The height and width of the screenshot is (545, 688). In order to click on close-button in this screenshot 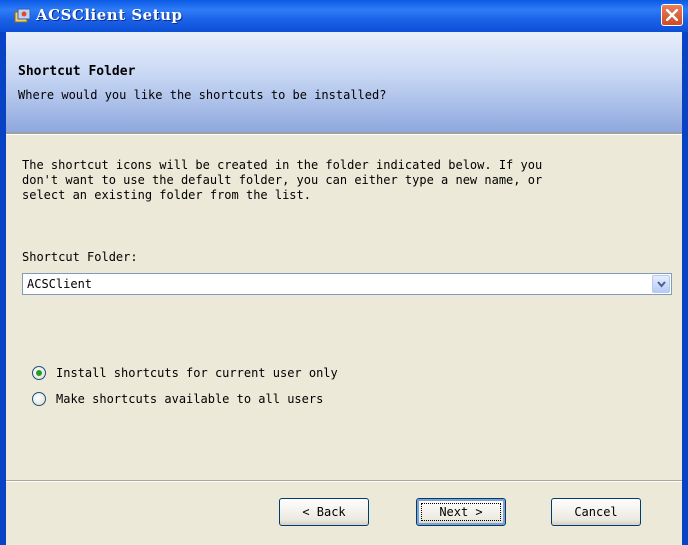, I will do `click(672, 15)`.